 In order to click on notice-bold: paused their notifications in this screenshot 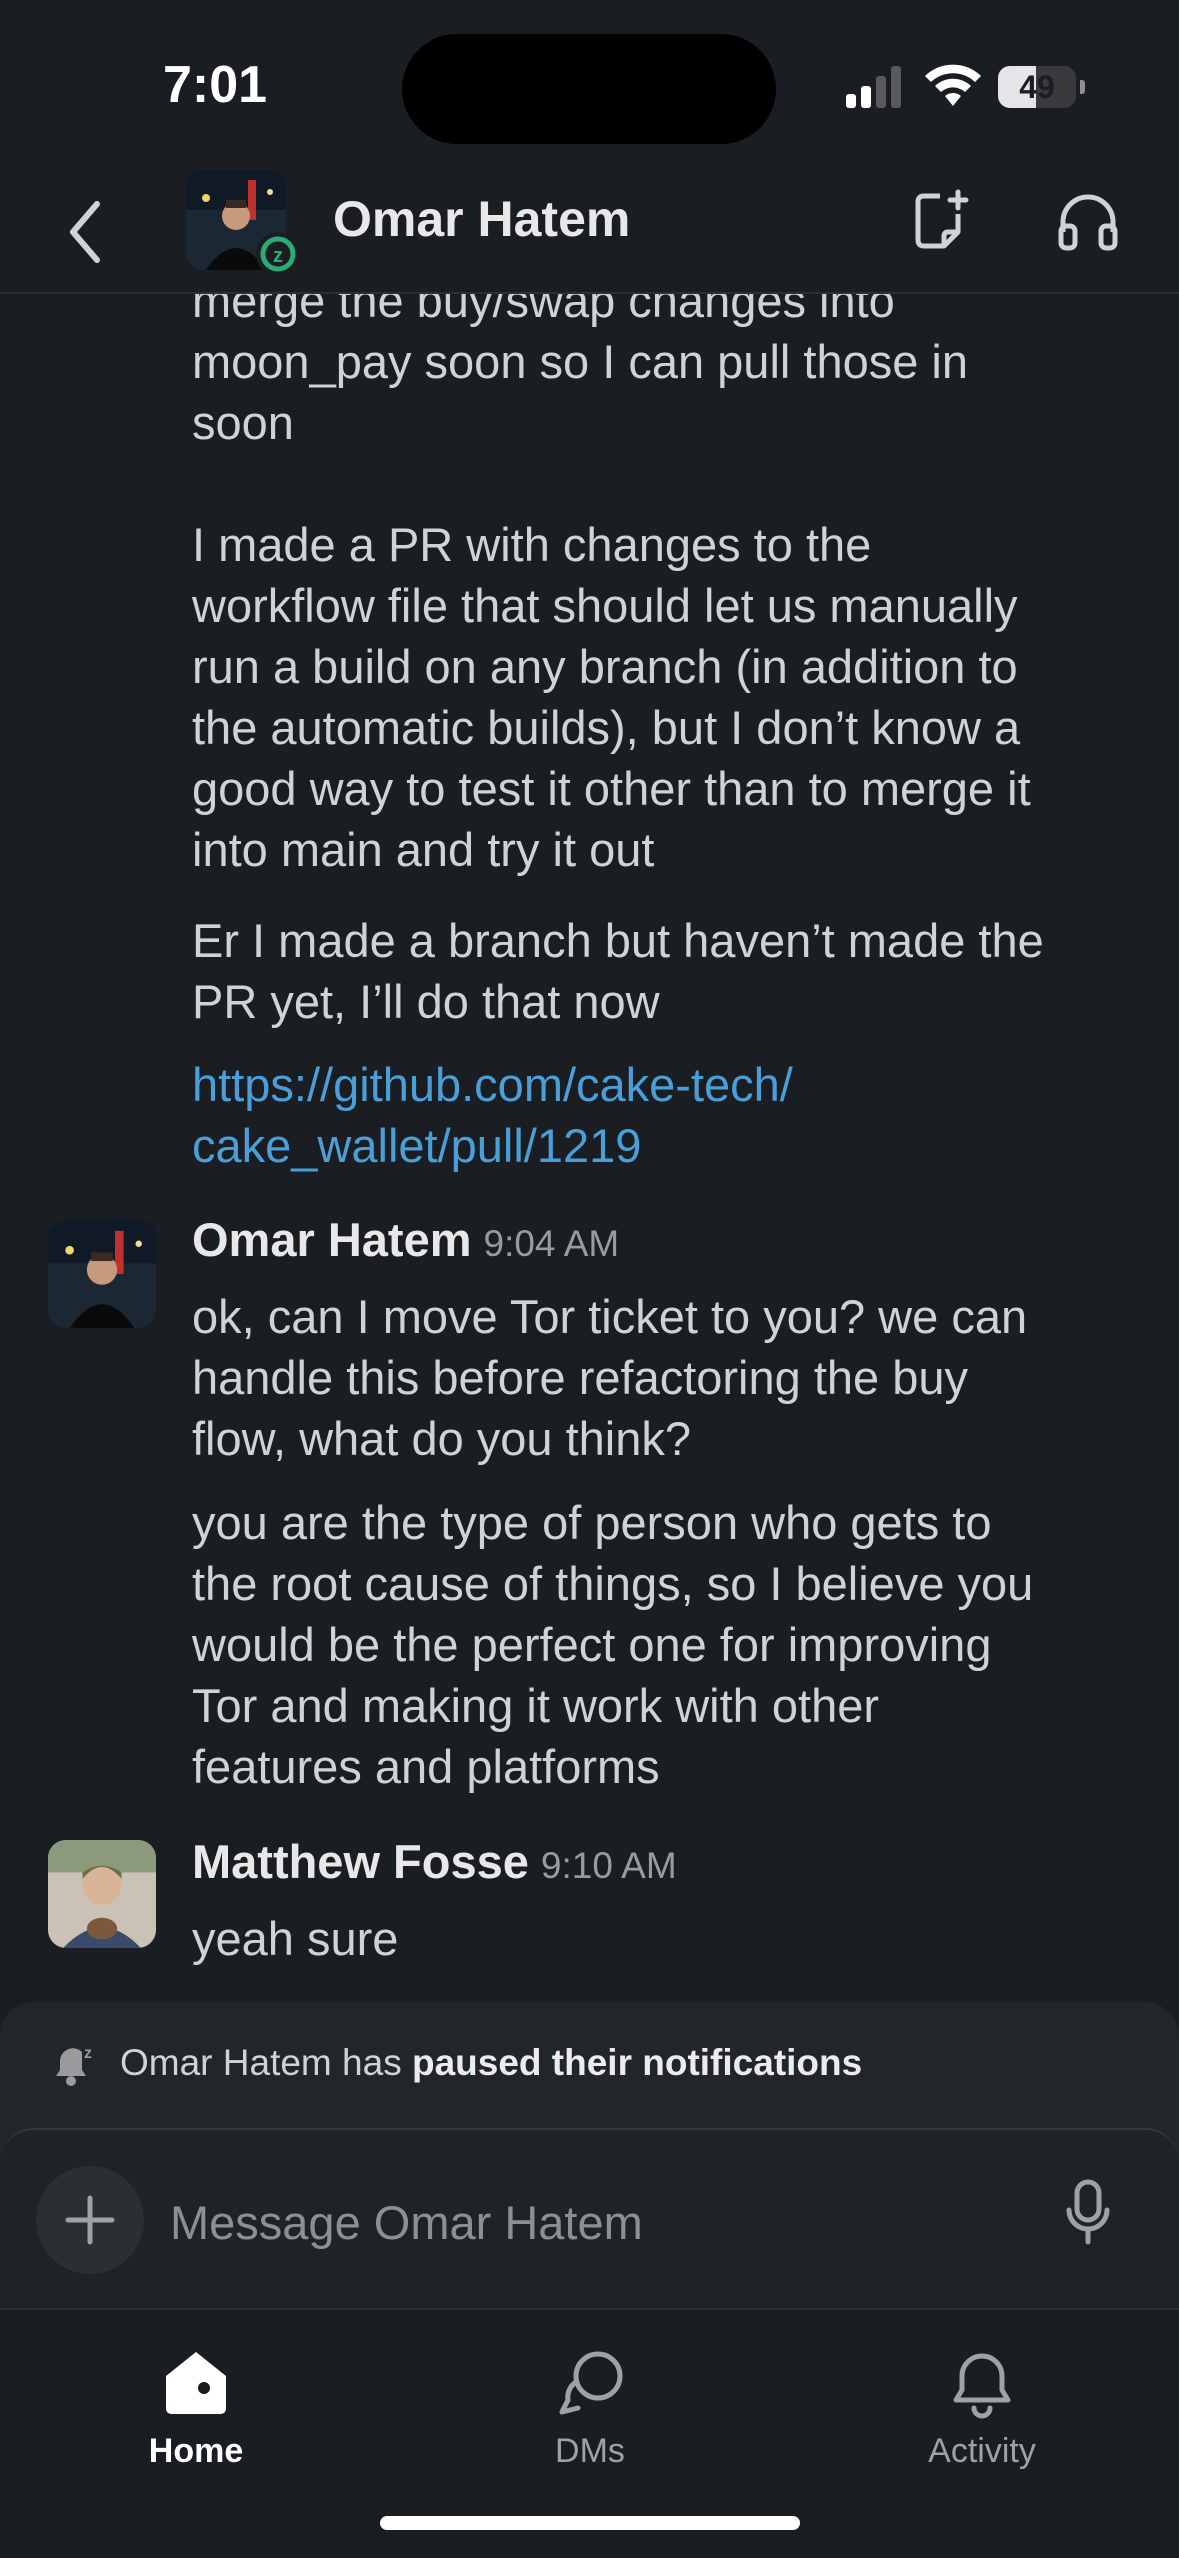, I will do `click(637, 2062)`.